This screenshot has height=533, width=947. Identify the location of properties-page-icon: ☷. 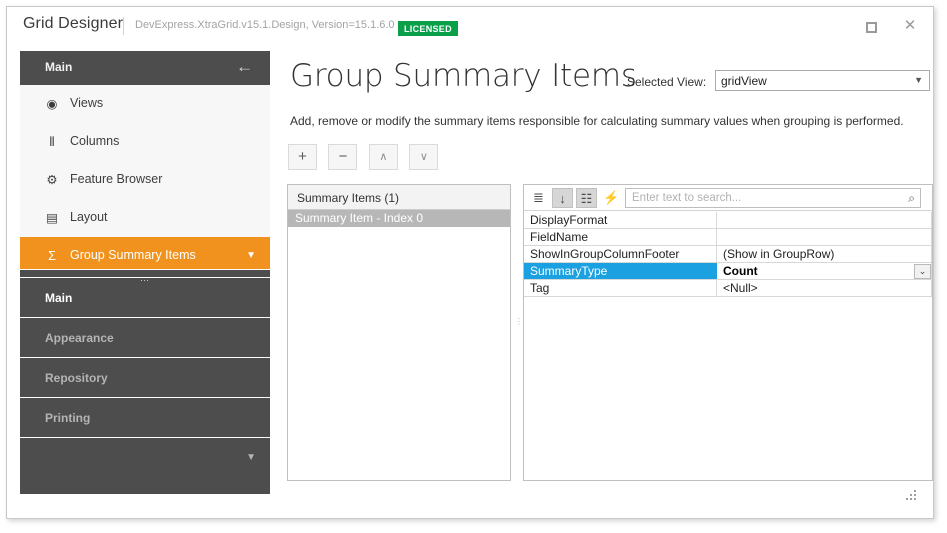
(586, 198).